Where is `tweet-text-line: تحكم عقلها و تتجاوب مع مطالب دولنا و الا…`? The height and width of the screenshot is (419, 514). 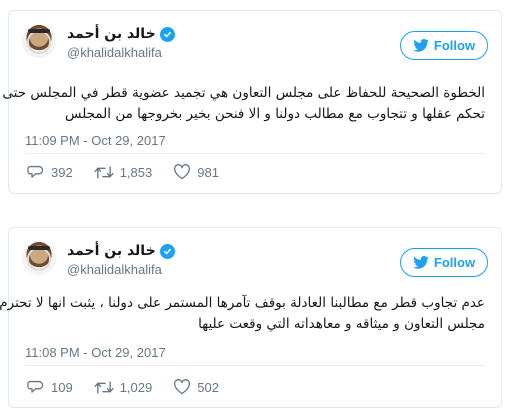 tweet-text-line: تحكم عقلها و تتجاوب مع مطالب دولنا و الا… is located at coordinates (274, 114).